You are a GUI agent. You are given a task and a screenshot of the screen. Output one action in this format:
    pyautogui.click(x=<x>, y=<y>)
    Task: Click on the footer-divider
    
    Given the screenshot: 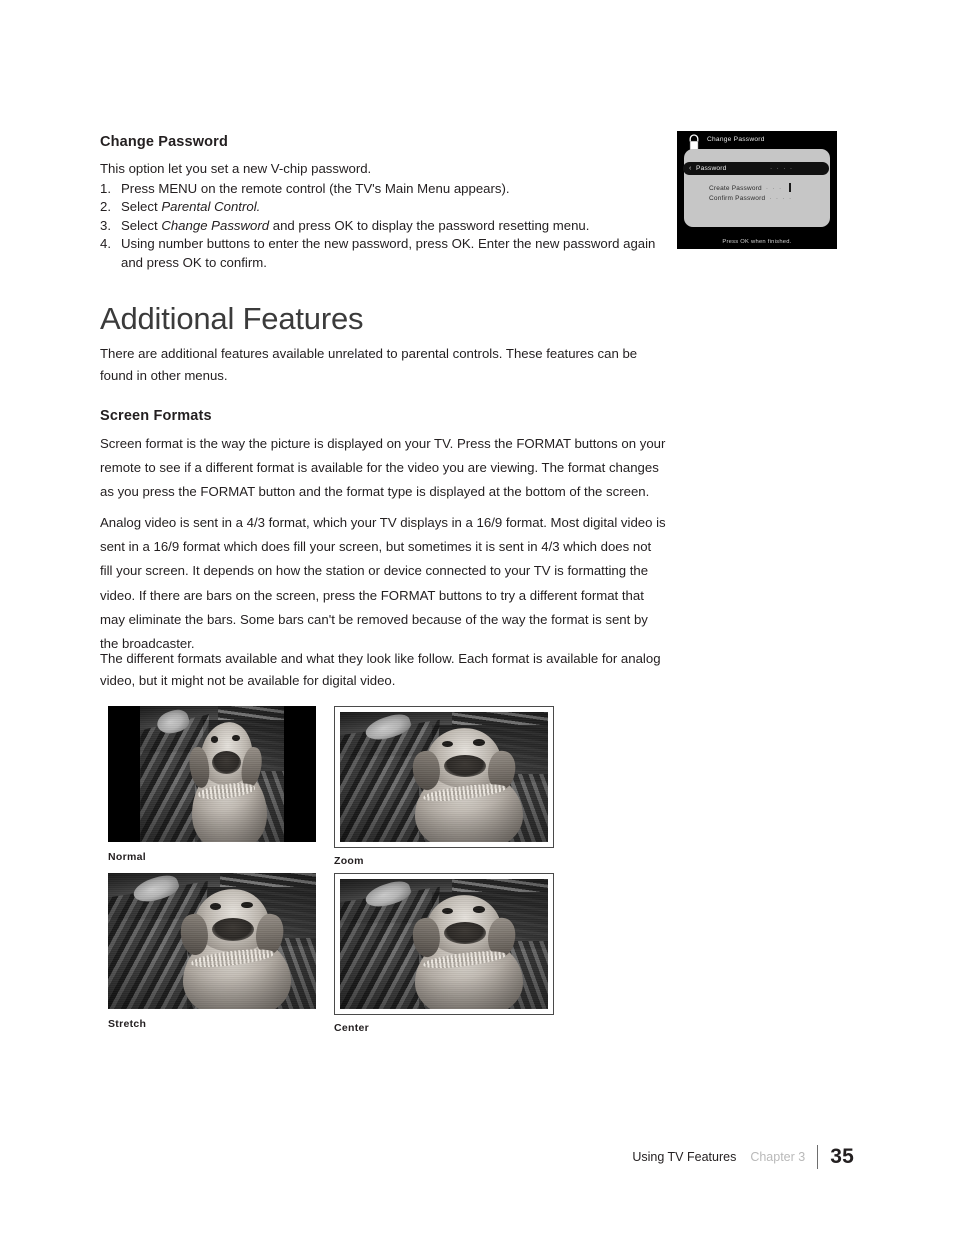 What is the action you would take?
    pyautogui.click(x=818, y=1157)
    